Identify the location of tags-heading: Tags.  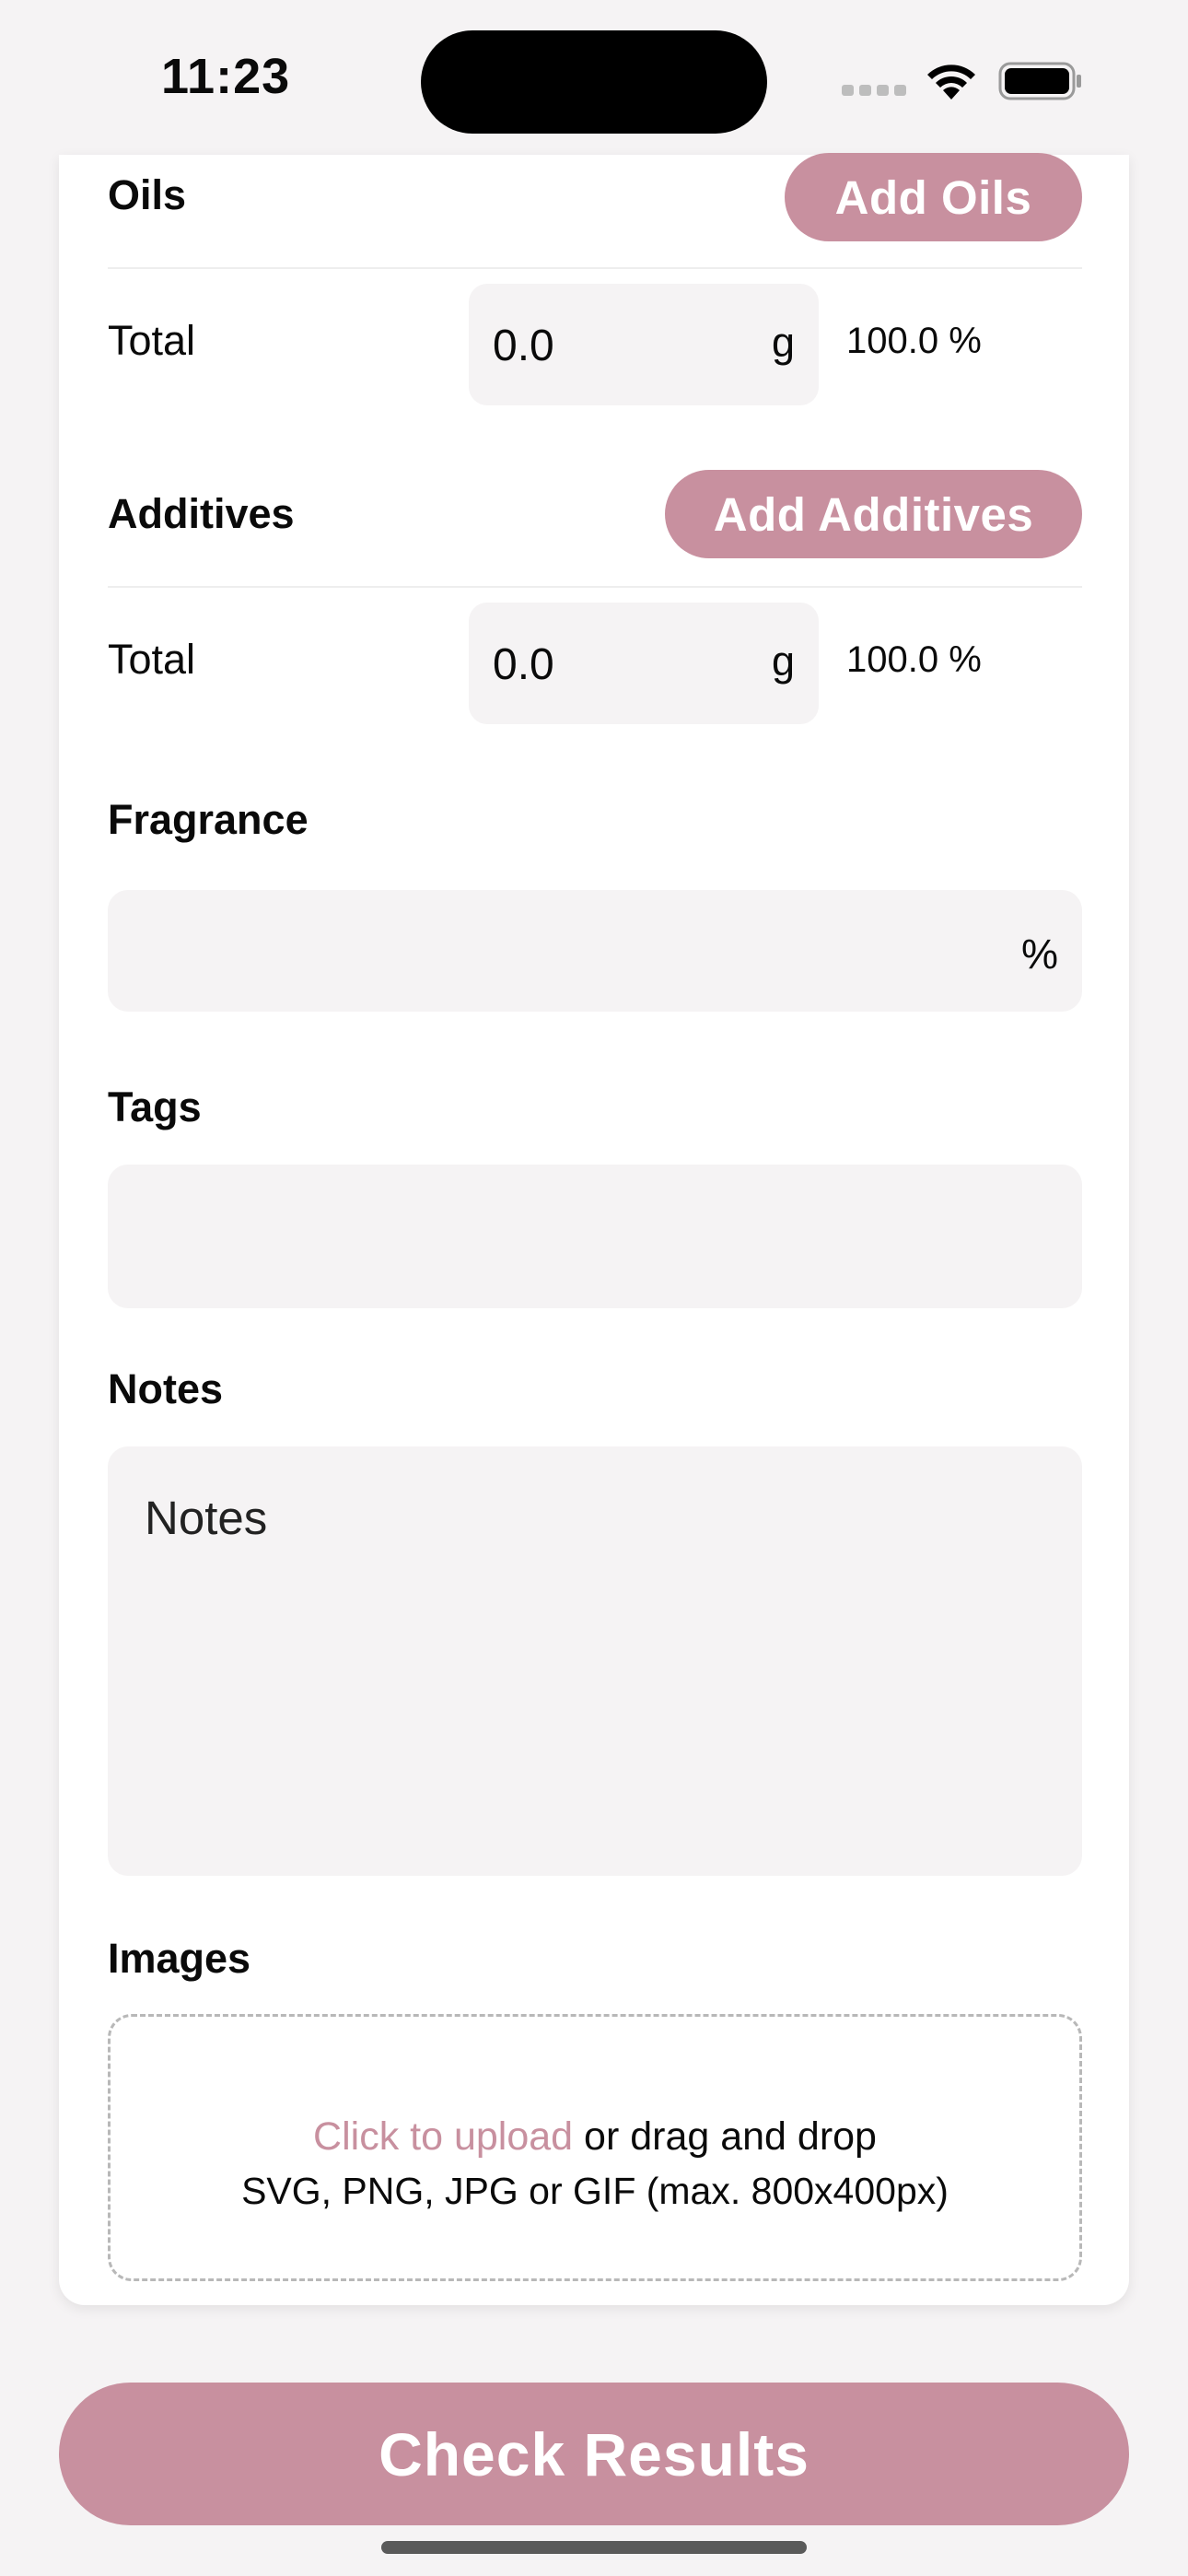
(155, 1106).